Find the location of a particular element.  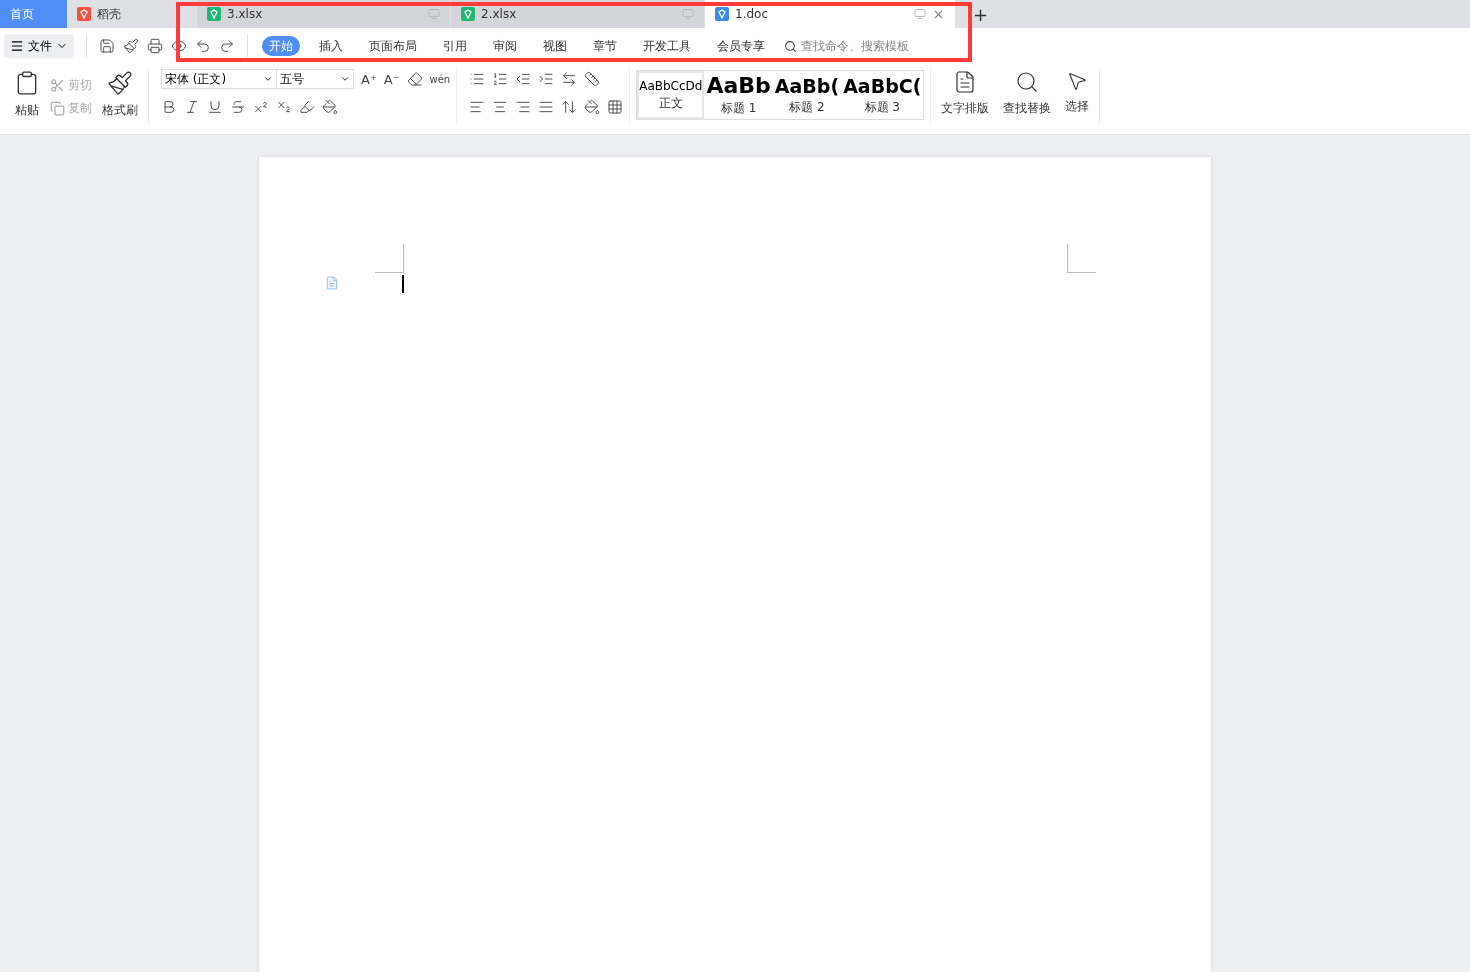

shrink-font-button: A⁻ is located at coordinates (391, 79).